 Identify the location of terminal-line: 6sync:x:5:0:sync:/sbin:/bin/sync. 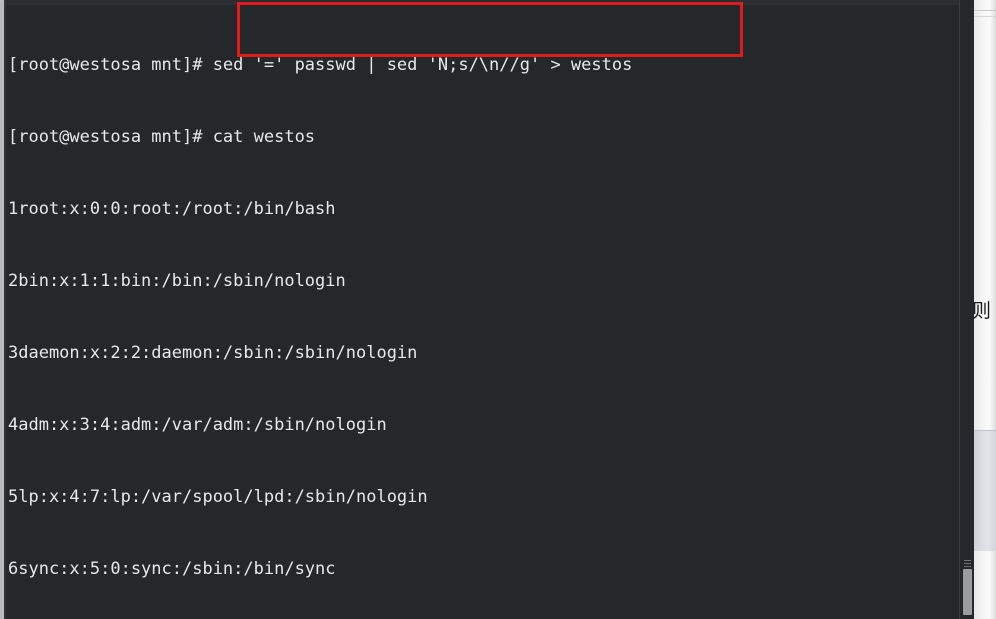
(172, 569).